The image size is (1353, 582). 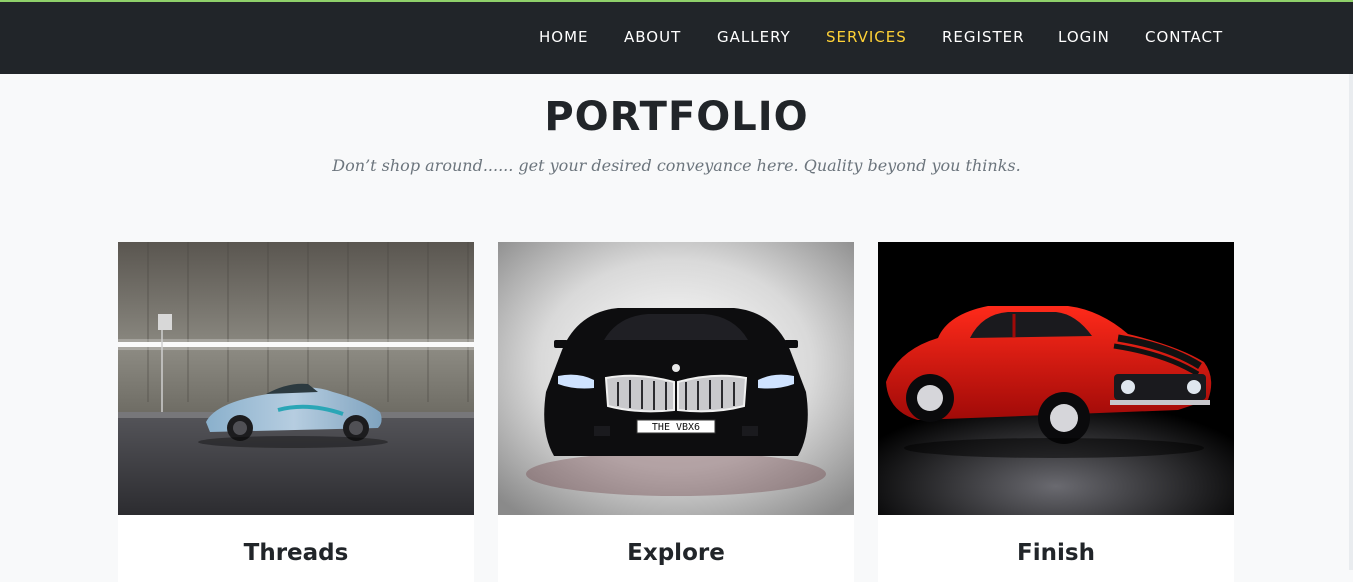 What do you see at coordinates (1184, 37) in the screenshot?
I see `nav-contact: CONTACT` at bounding box center [1184, 37].